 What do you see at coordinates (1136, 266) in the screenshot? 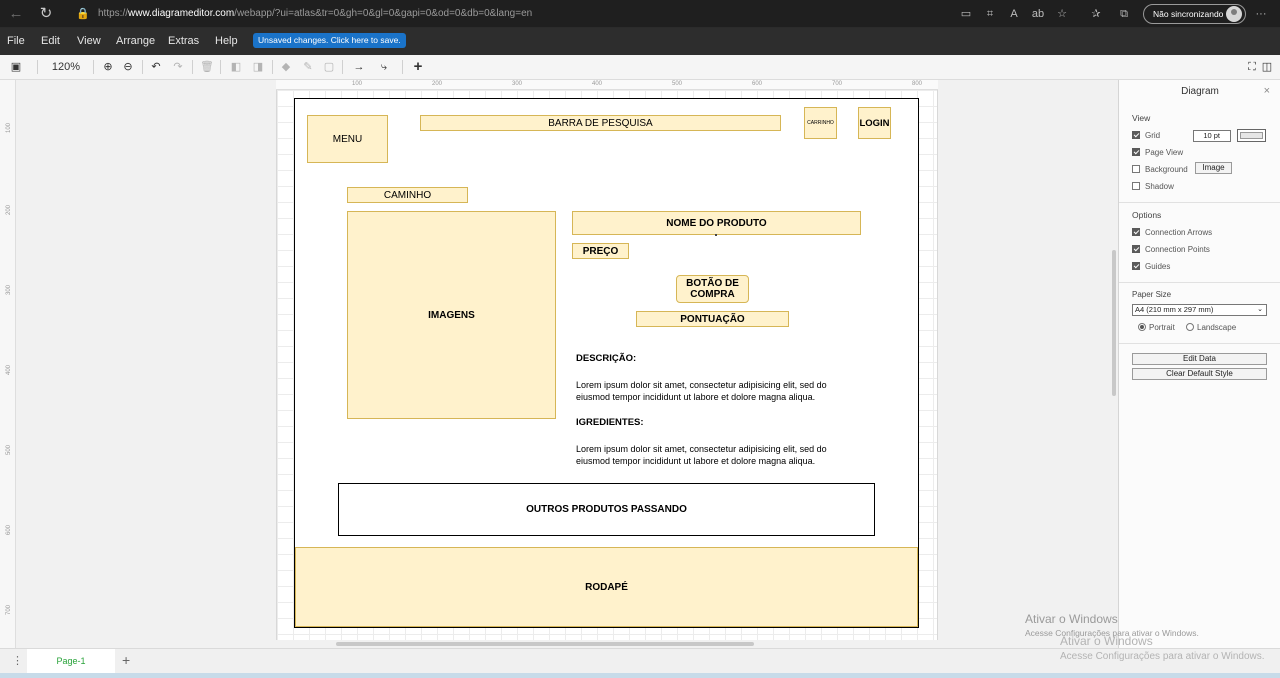
I see `checkbox-guides` at bounding box center [1136, 266].